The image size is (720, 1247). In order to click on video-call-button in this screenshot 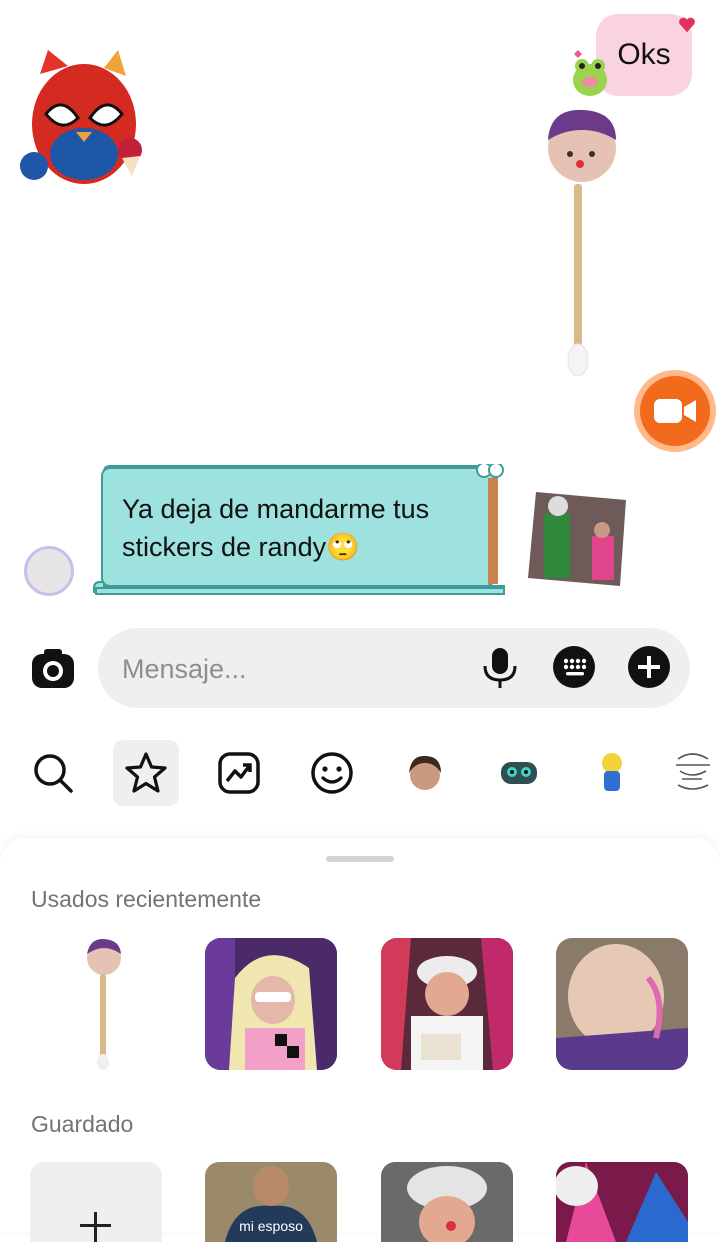, I will do `click(675, 411)`.